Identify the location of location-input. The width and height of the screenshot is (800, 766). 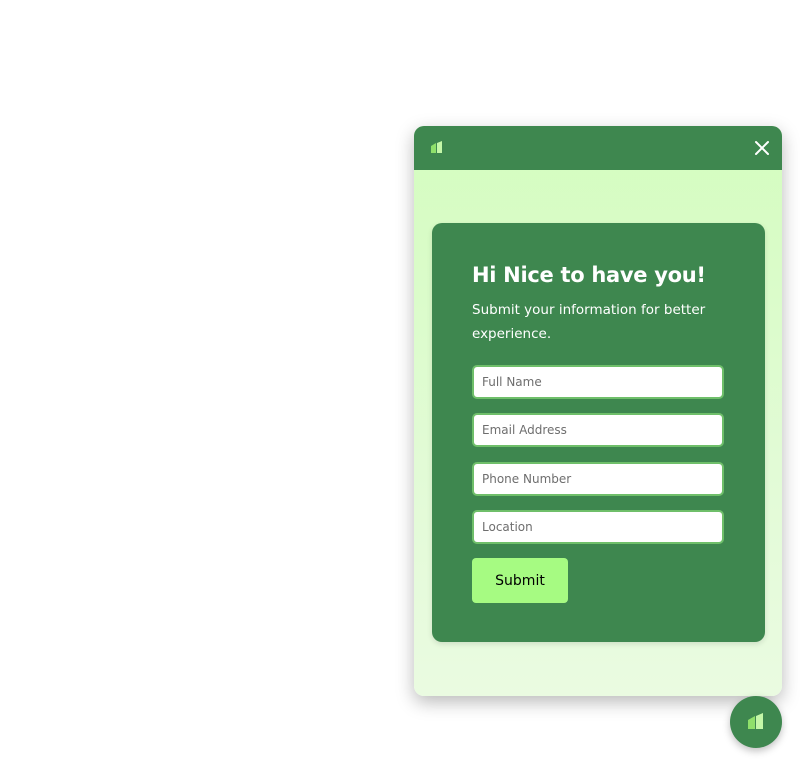
(598, 527).